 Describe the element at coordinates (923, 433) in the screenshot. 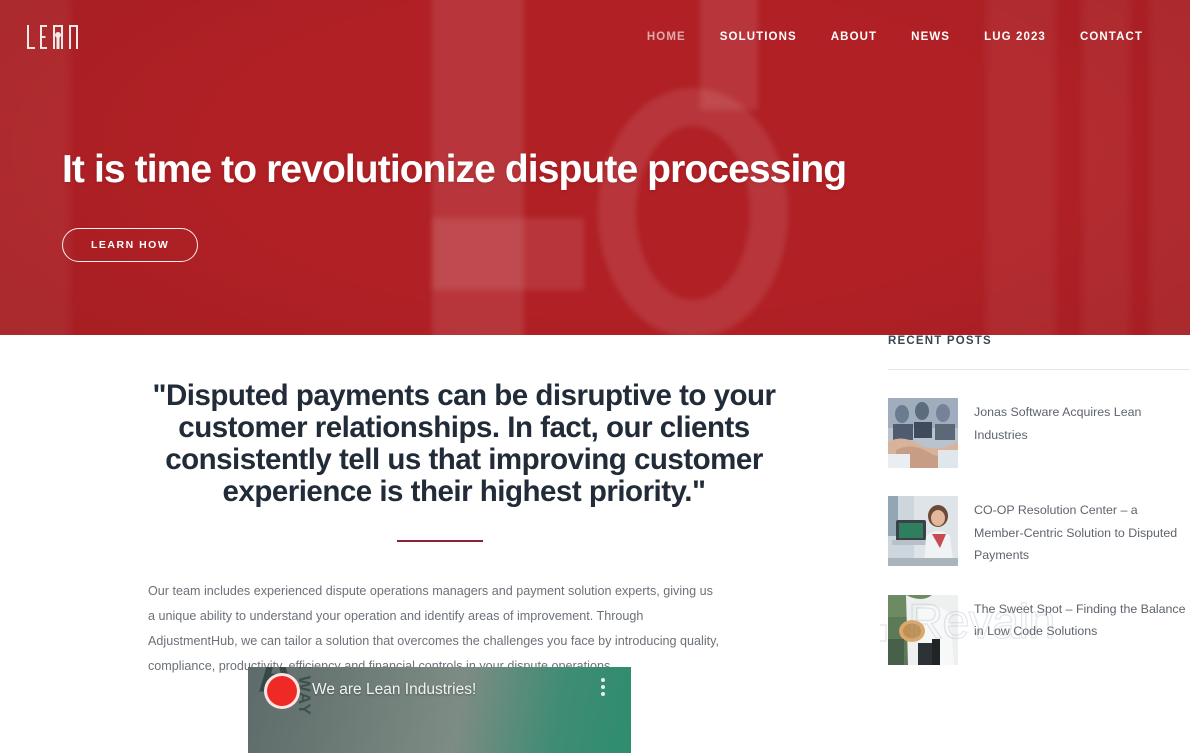

I see `post-thumbnail-handshake` at that location.